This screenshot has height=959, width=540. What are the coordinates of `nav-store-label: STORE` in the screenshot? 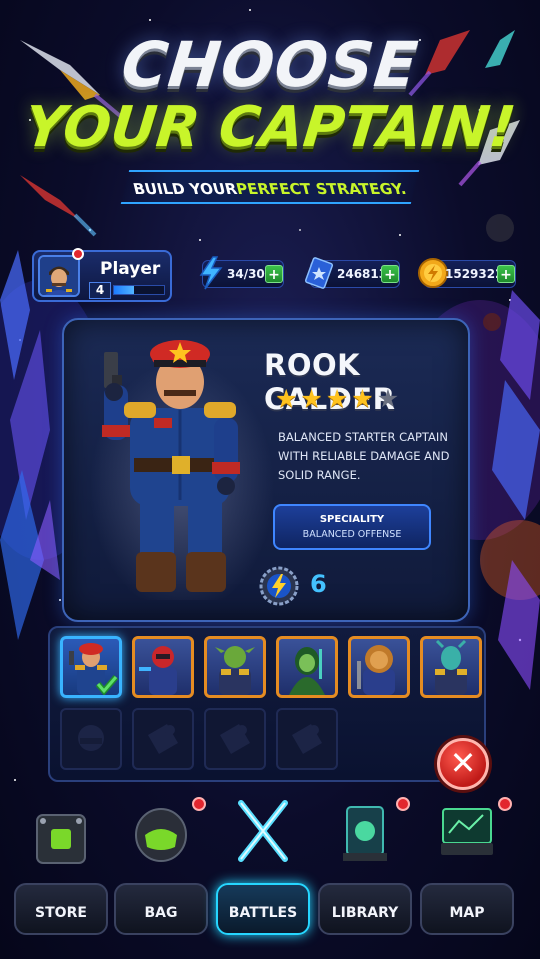 It's located at (61, 913).